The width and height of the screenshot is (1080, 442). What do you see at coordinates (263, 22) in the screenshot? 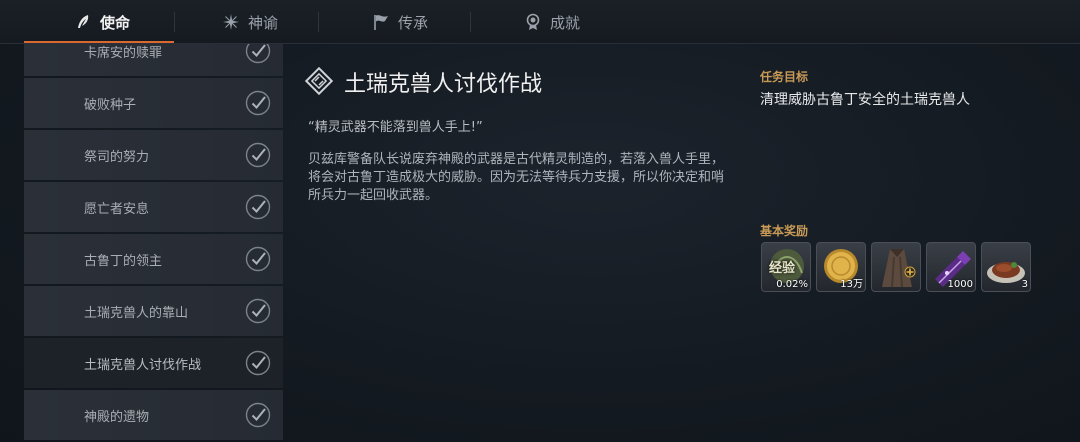
I see `tab-label: 神谕` at bounding box center [263, 22].